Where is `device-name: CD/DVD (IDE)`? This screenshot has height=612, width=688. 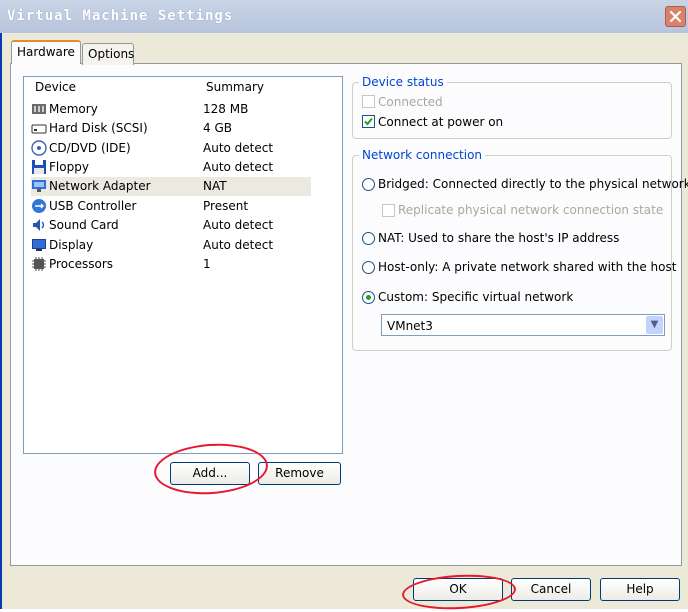 device-name: CD/DVD (IDE) is located at coordinates (90, 148).